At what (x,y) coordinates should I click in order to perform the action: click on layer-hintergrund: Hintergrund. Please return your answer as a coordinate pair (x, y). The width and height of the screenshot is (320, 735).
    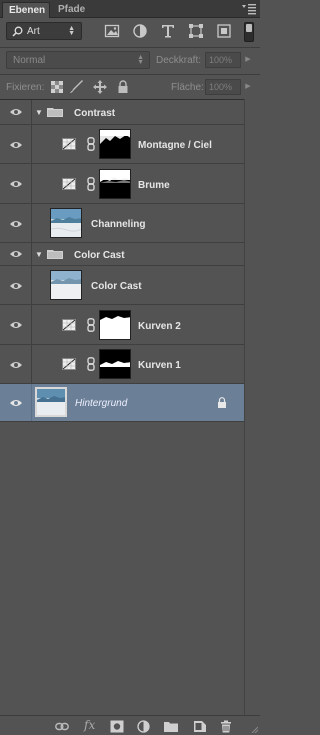
    Looking at the image, I should click on (122, 403).